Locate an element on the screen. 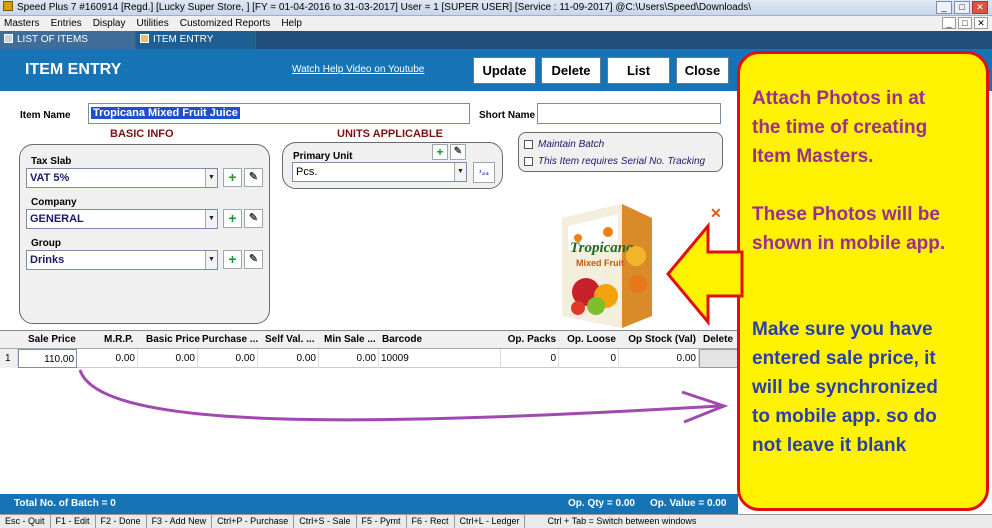  menu-masters: Masters is located at coordinates (22, 23).